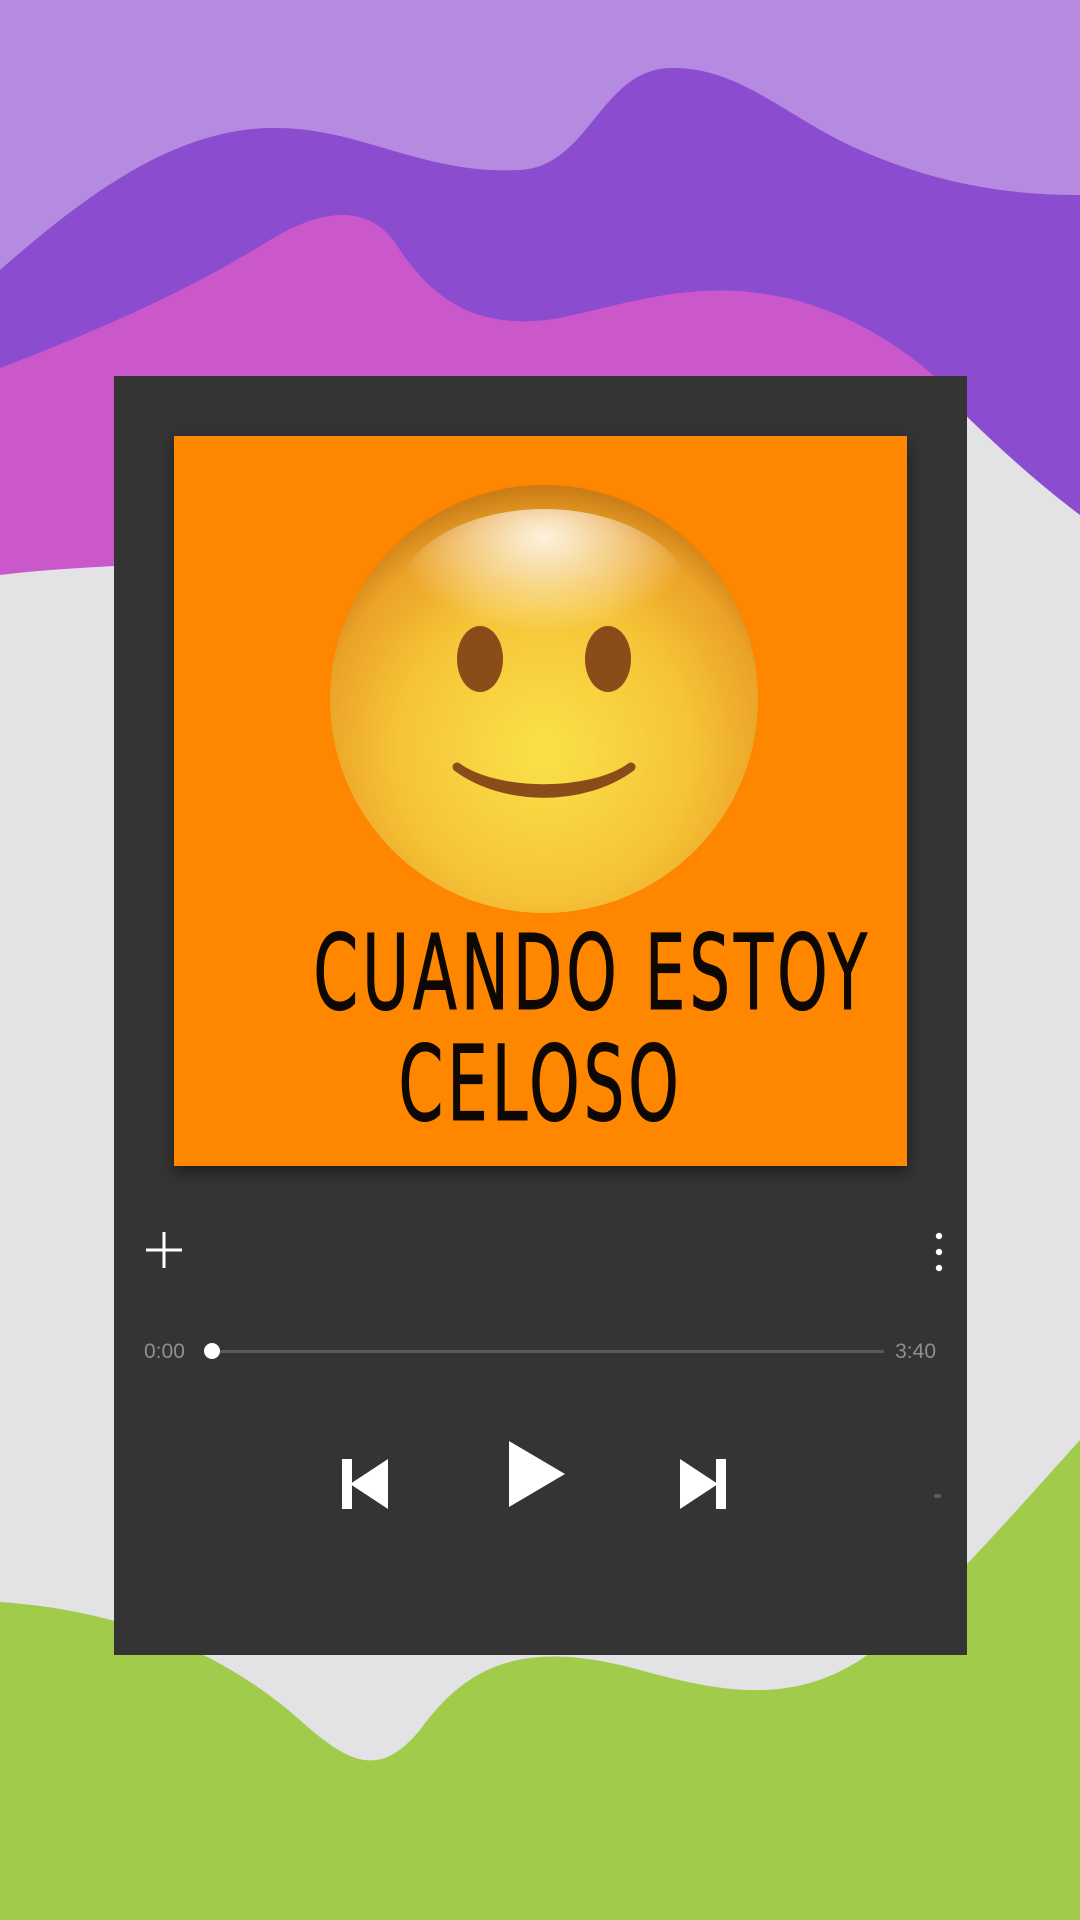 Image resolution: width=1080 pixels, height=1920 pixels. I want to click on playback-controls, so click(540, 1486).